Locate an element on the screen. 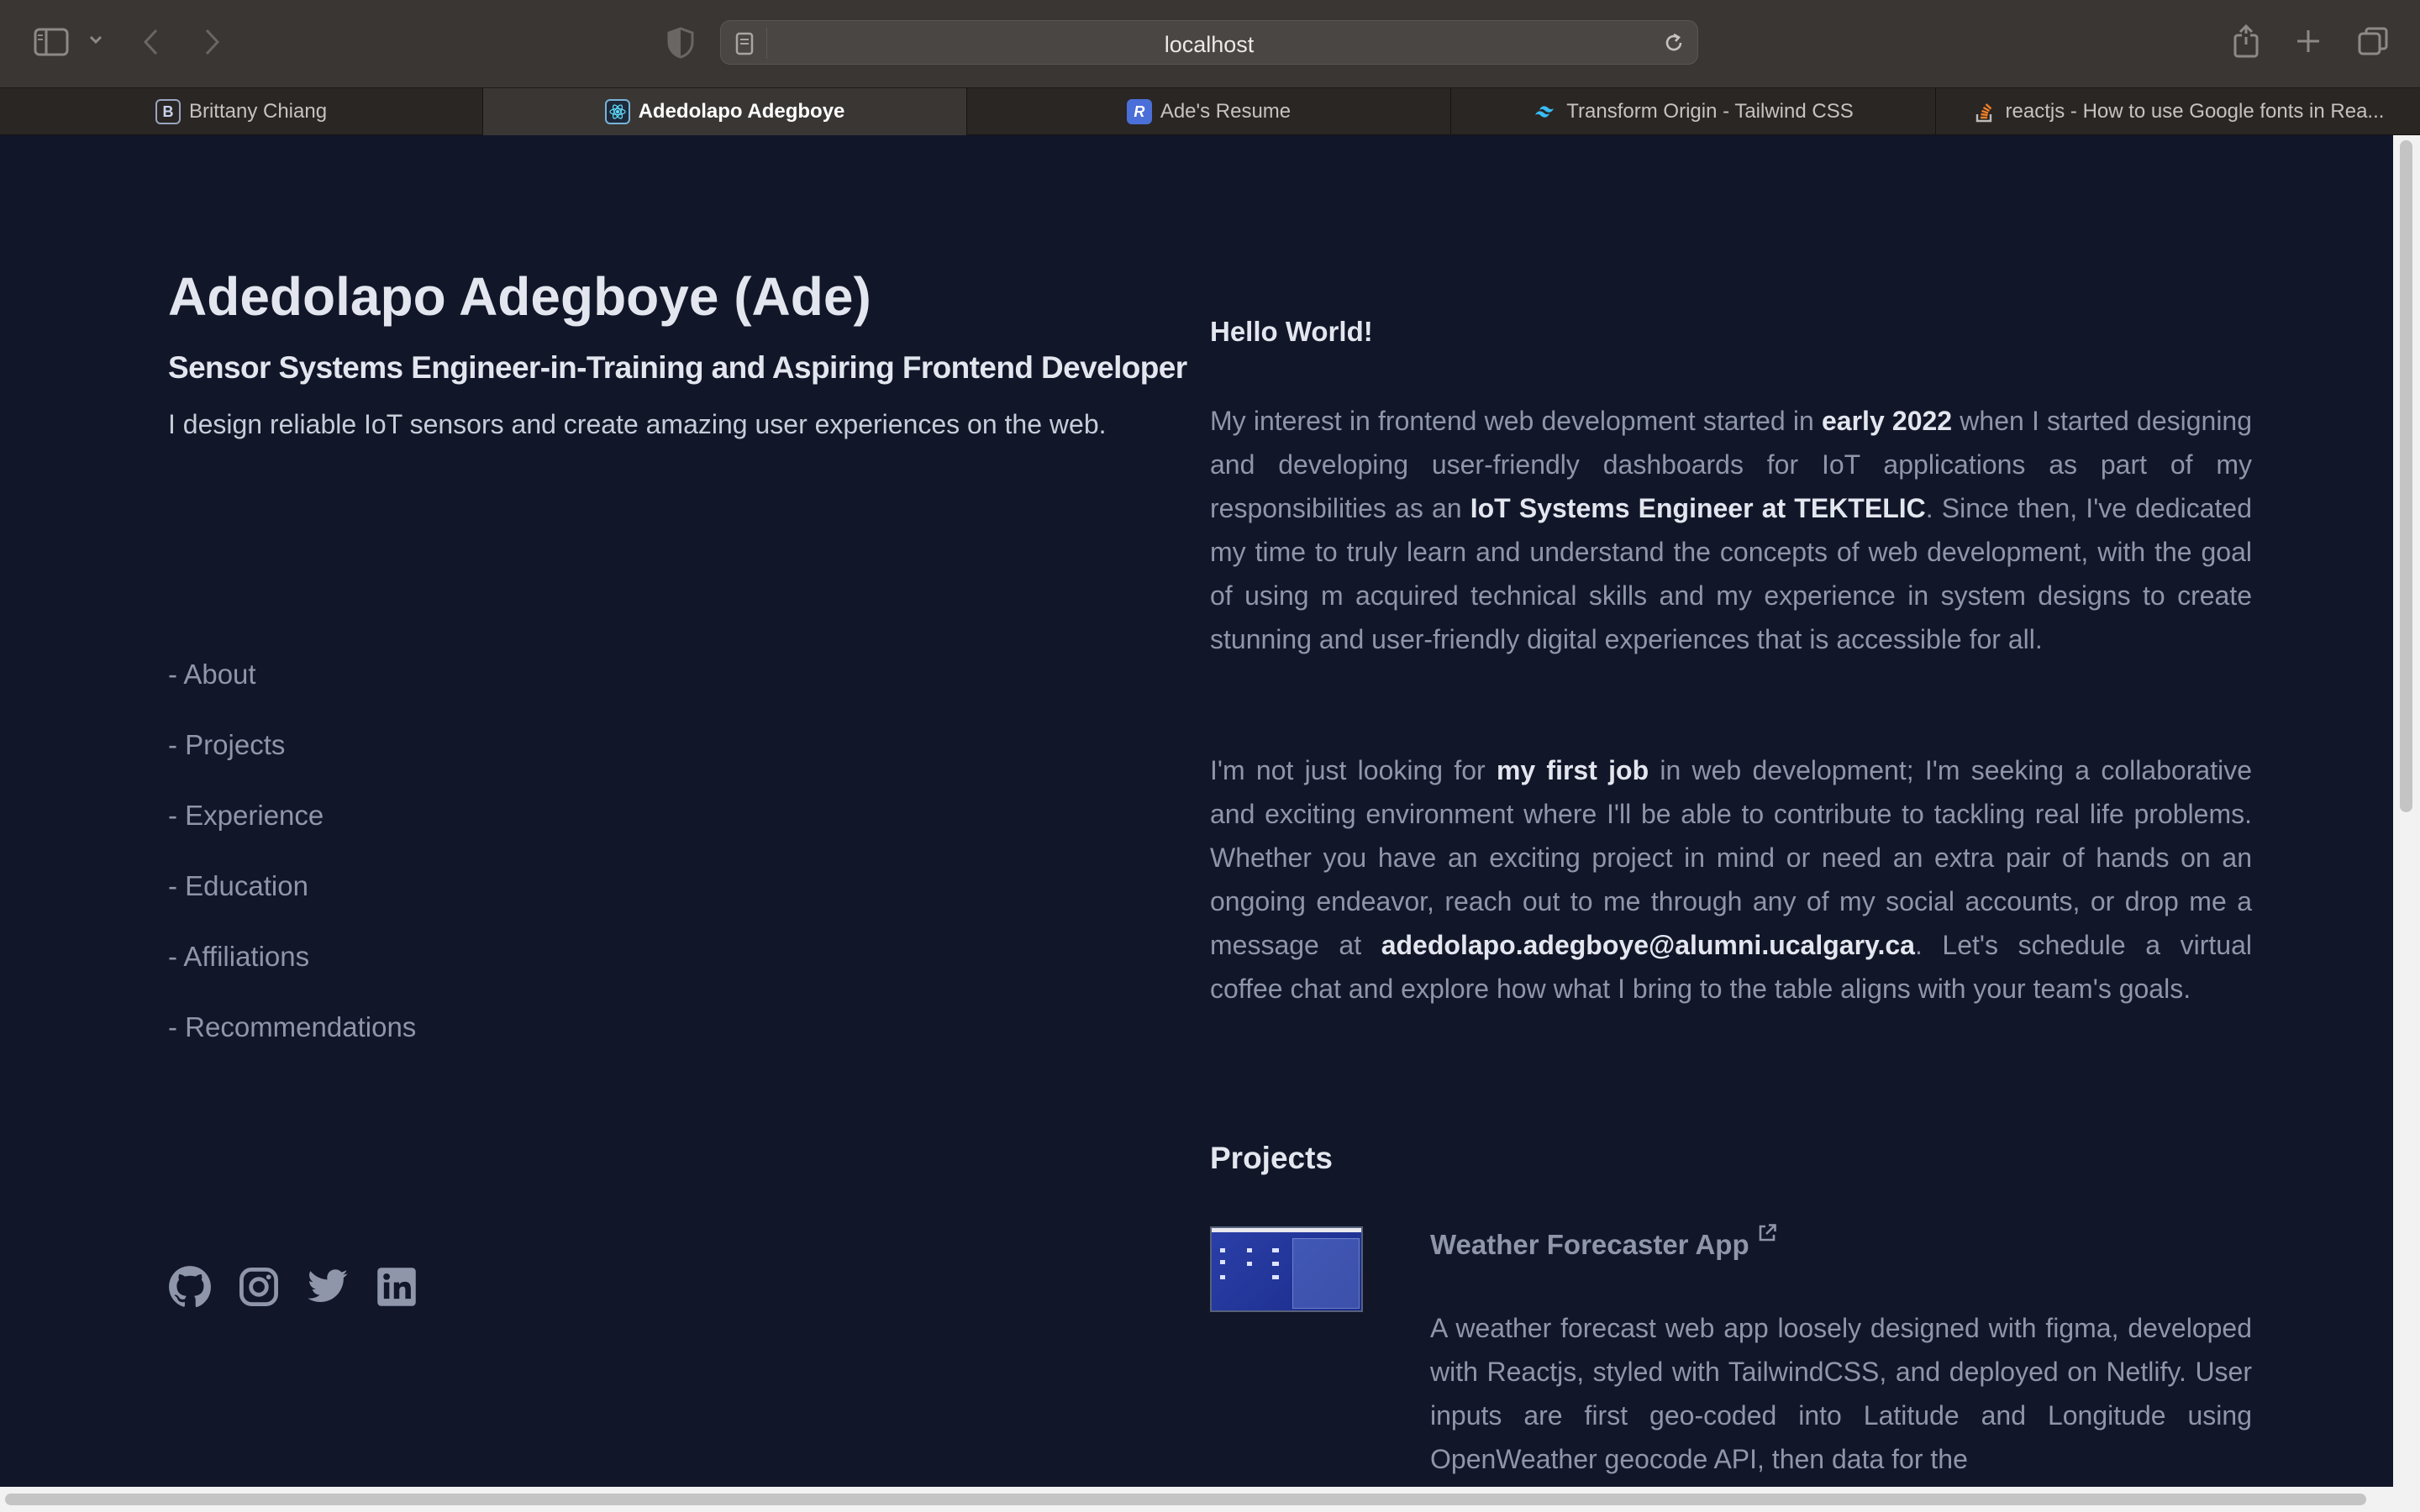 This screenshot has width=2420, height=1512. sidebar-toggle-icon is located at coordinates (52, 44).